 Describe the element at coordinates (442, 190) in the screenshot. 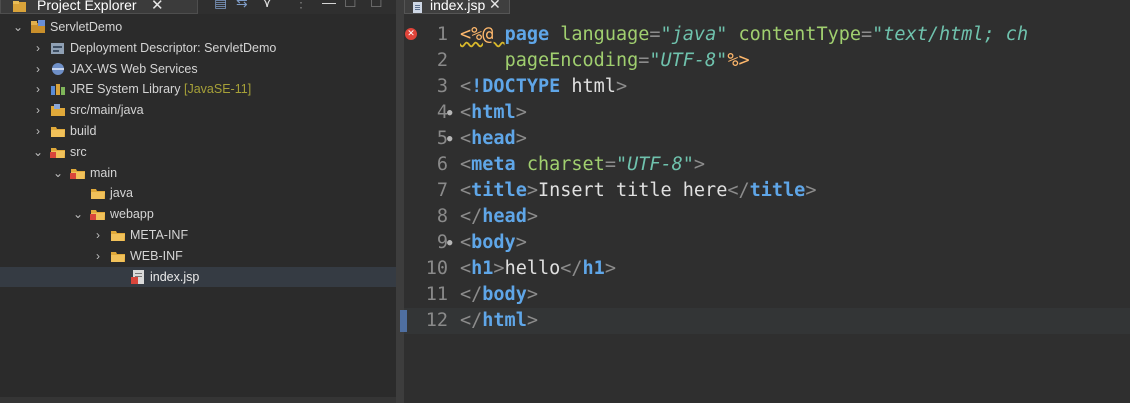

I see `line-number: 7` at that location.